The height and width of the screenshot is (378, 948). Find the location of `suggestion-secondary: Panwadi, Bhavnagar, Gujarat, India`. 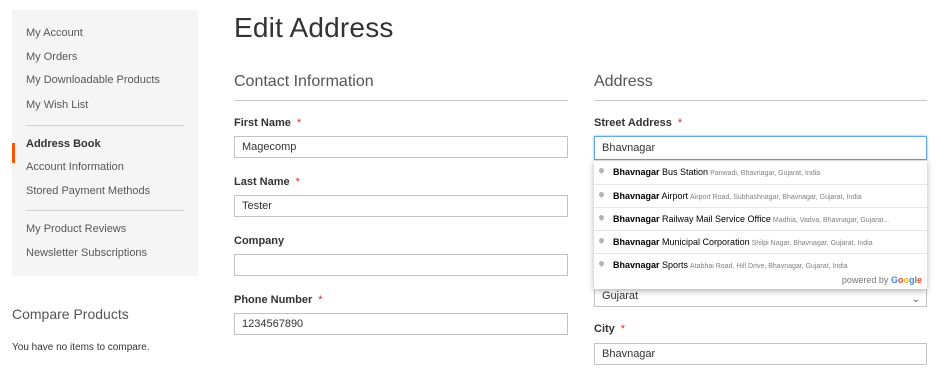

suggestion-secondary: Panwadi, Bhavnagar, Gujarat, India is located at coordinates (765, 173).